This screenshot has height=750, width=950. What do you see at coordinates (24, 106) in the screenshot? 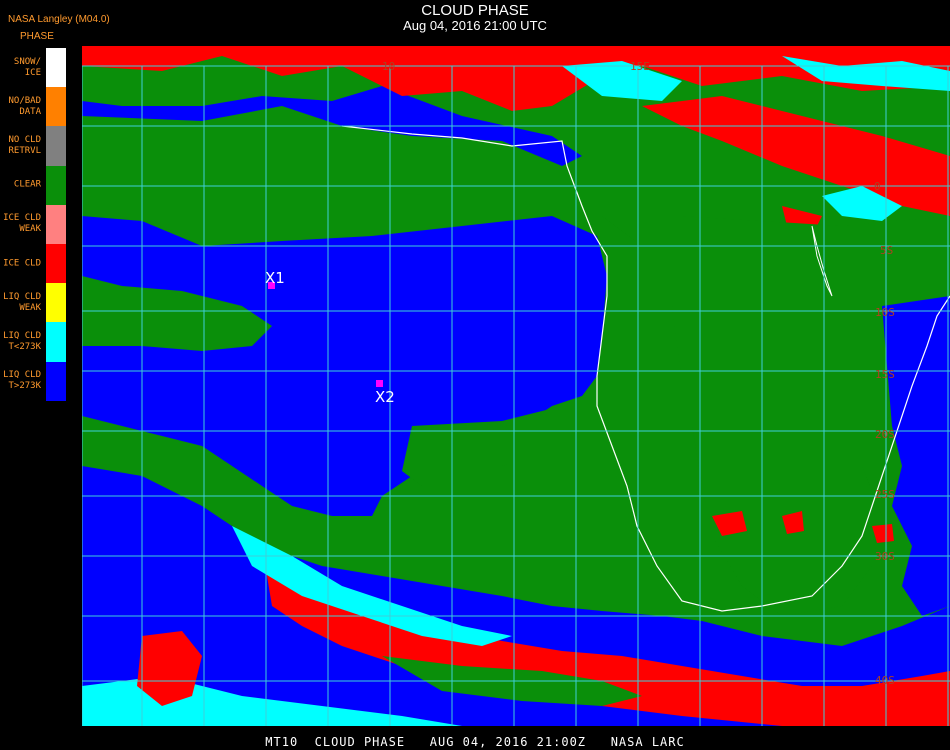
I see `legend-label: NO/BAD DATA` at bounding box center [24, 106].